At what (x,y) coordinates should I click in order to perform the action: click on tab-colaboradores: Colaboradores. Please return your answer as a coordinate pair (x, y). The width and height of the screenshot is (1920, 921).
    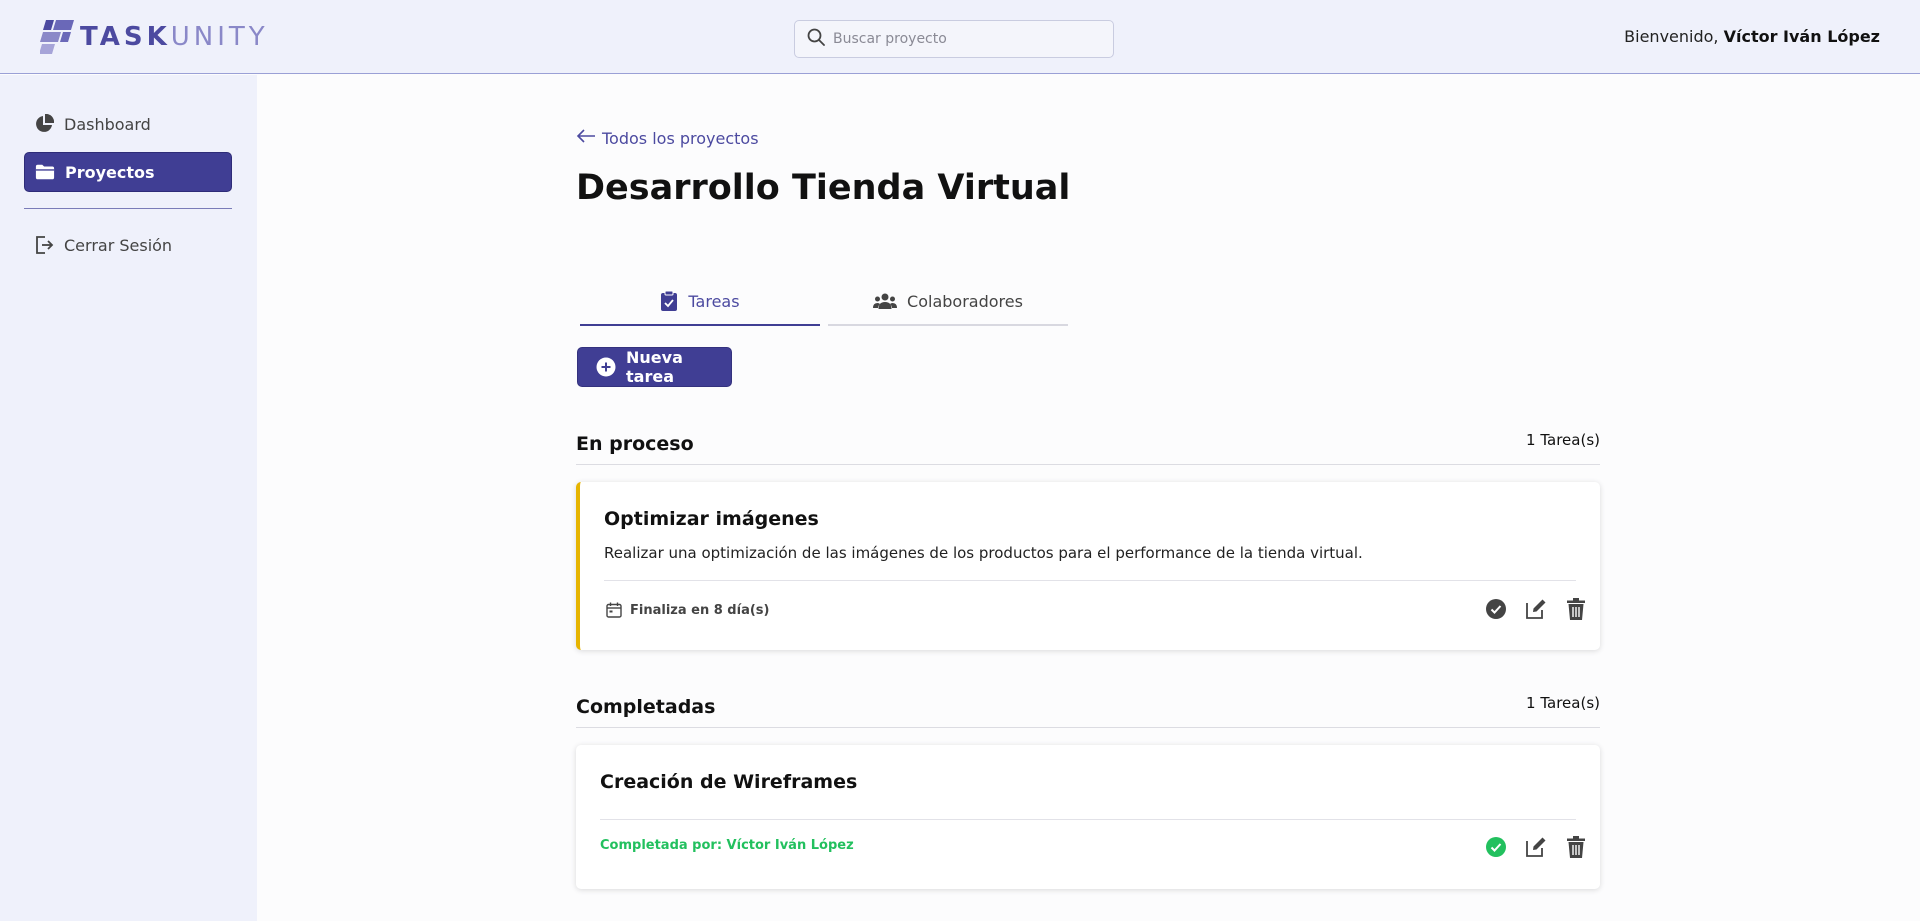
    Looking at the image, I should click on (948, 302).